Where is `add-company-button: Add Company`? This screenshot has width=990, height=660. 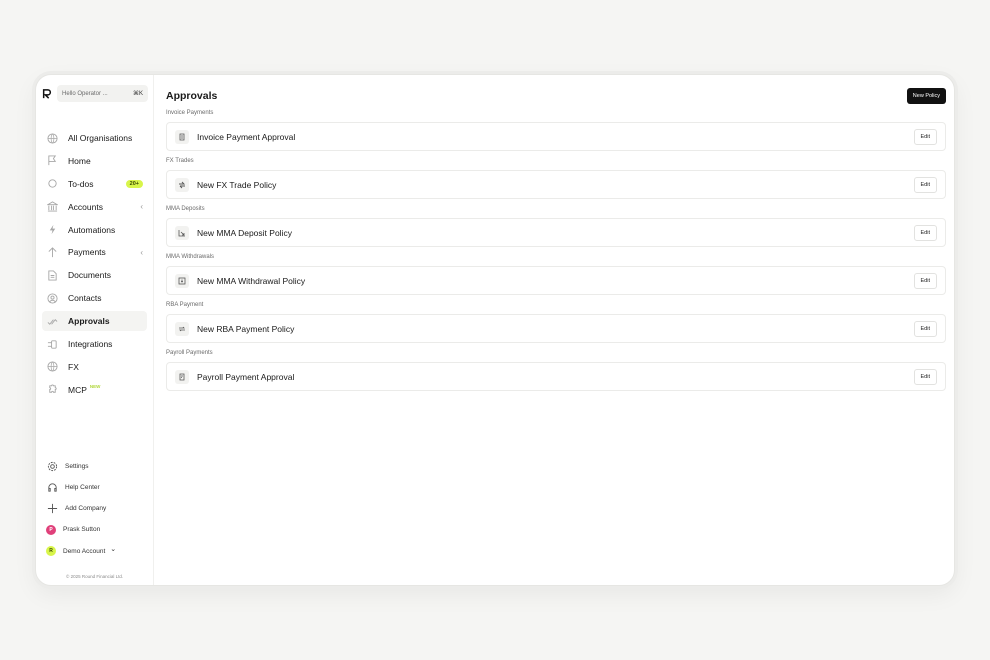 add-company-button: Add Company is located at coordinates (94, 509).